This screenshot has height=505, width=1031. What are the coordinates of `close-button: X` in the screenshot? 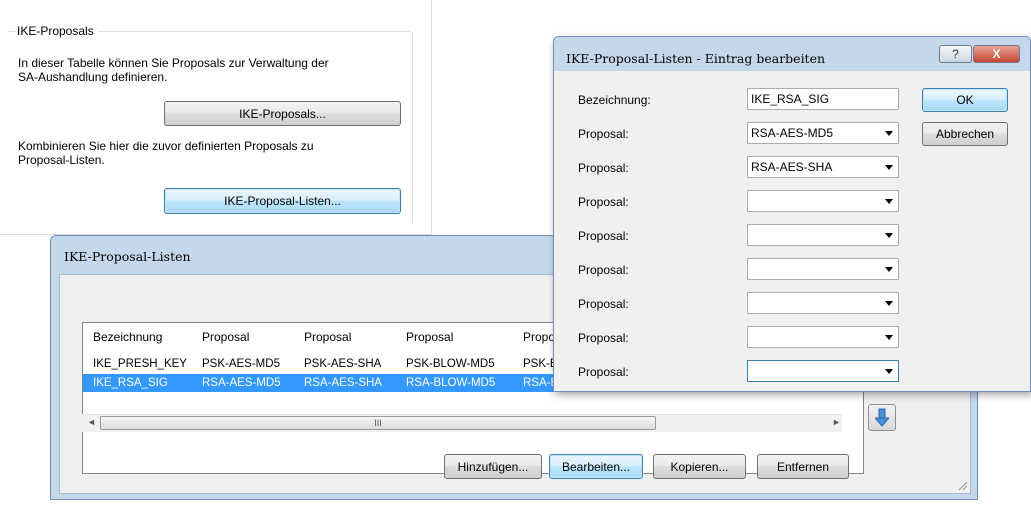 It's located at (996, 54).